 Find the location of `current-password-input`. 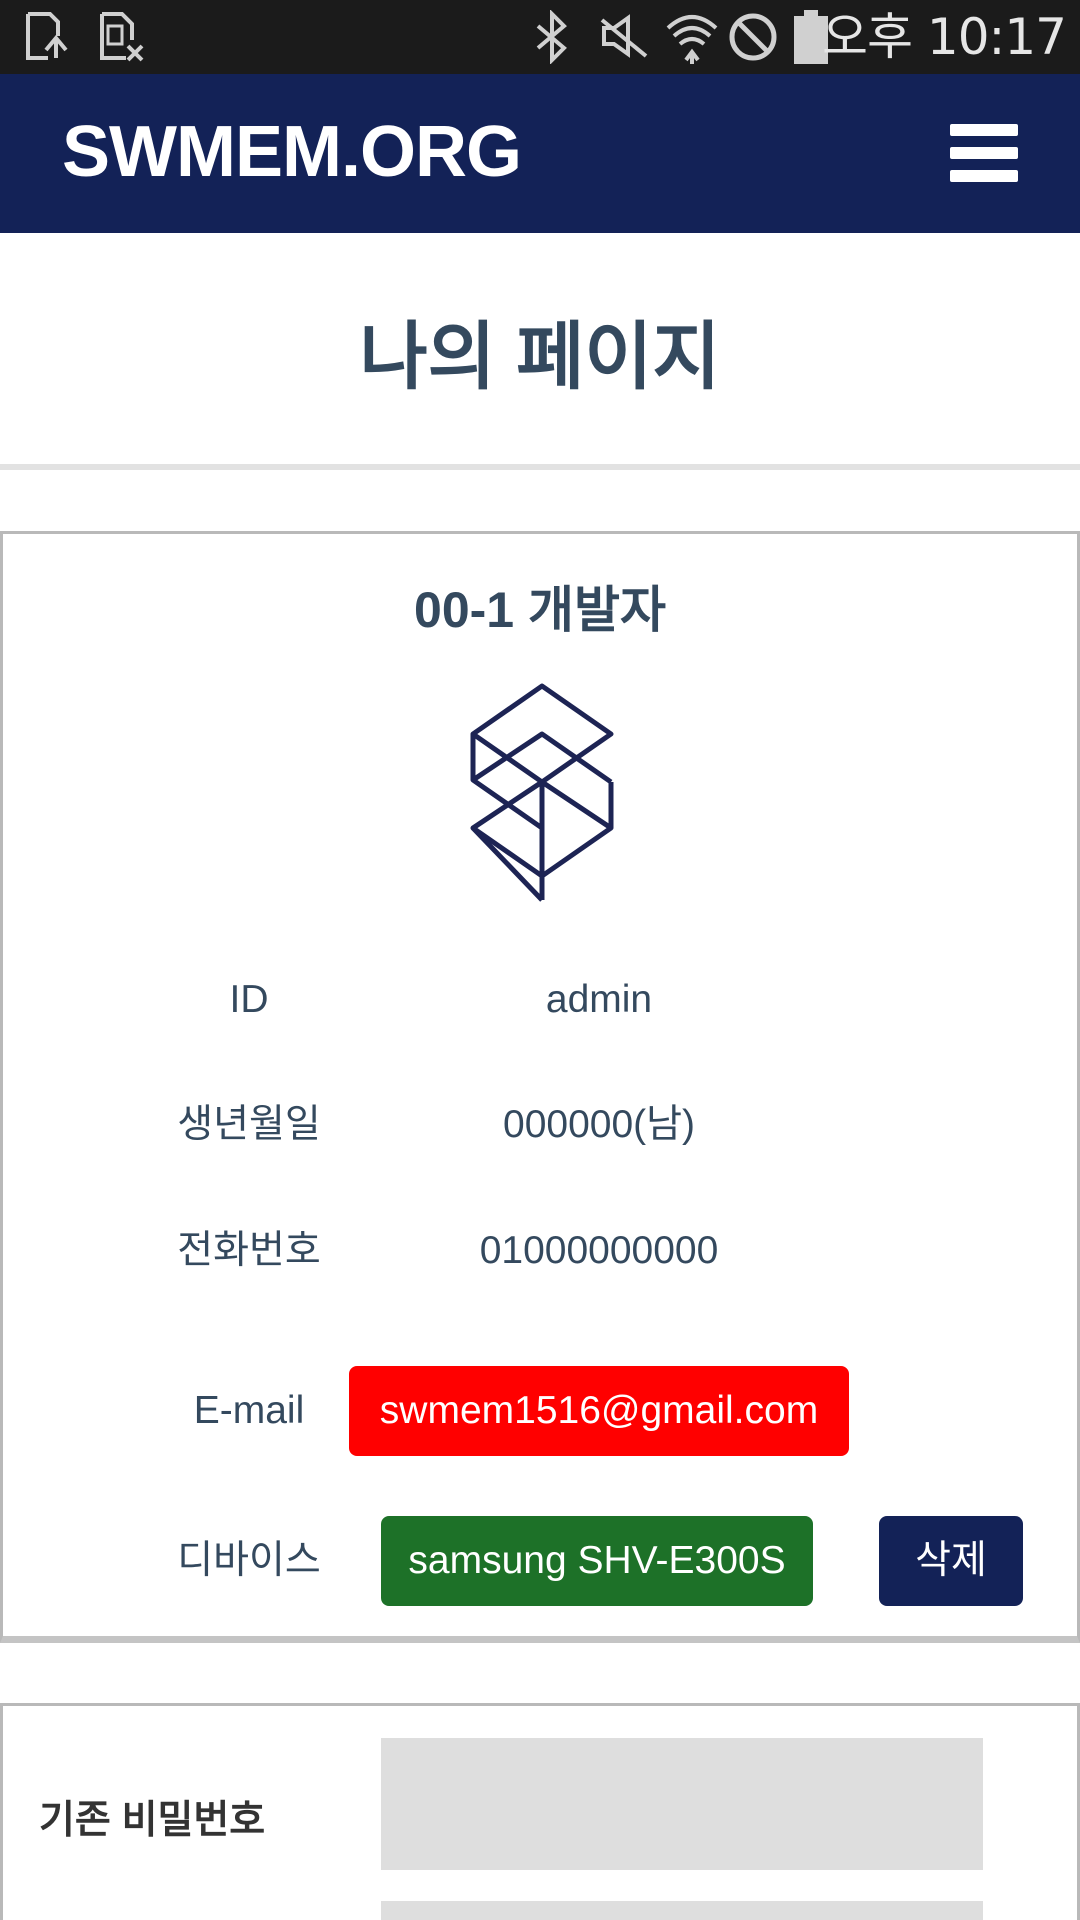

current-password-input is located at coordinates (682, 1804).